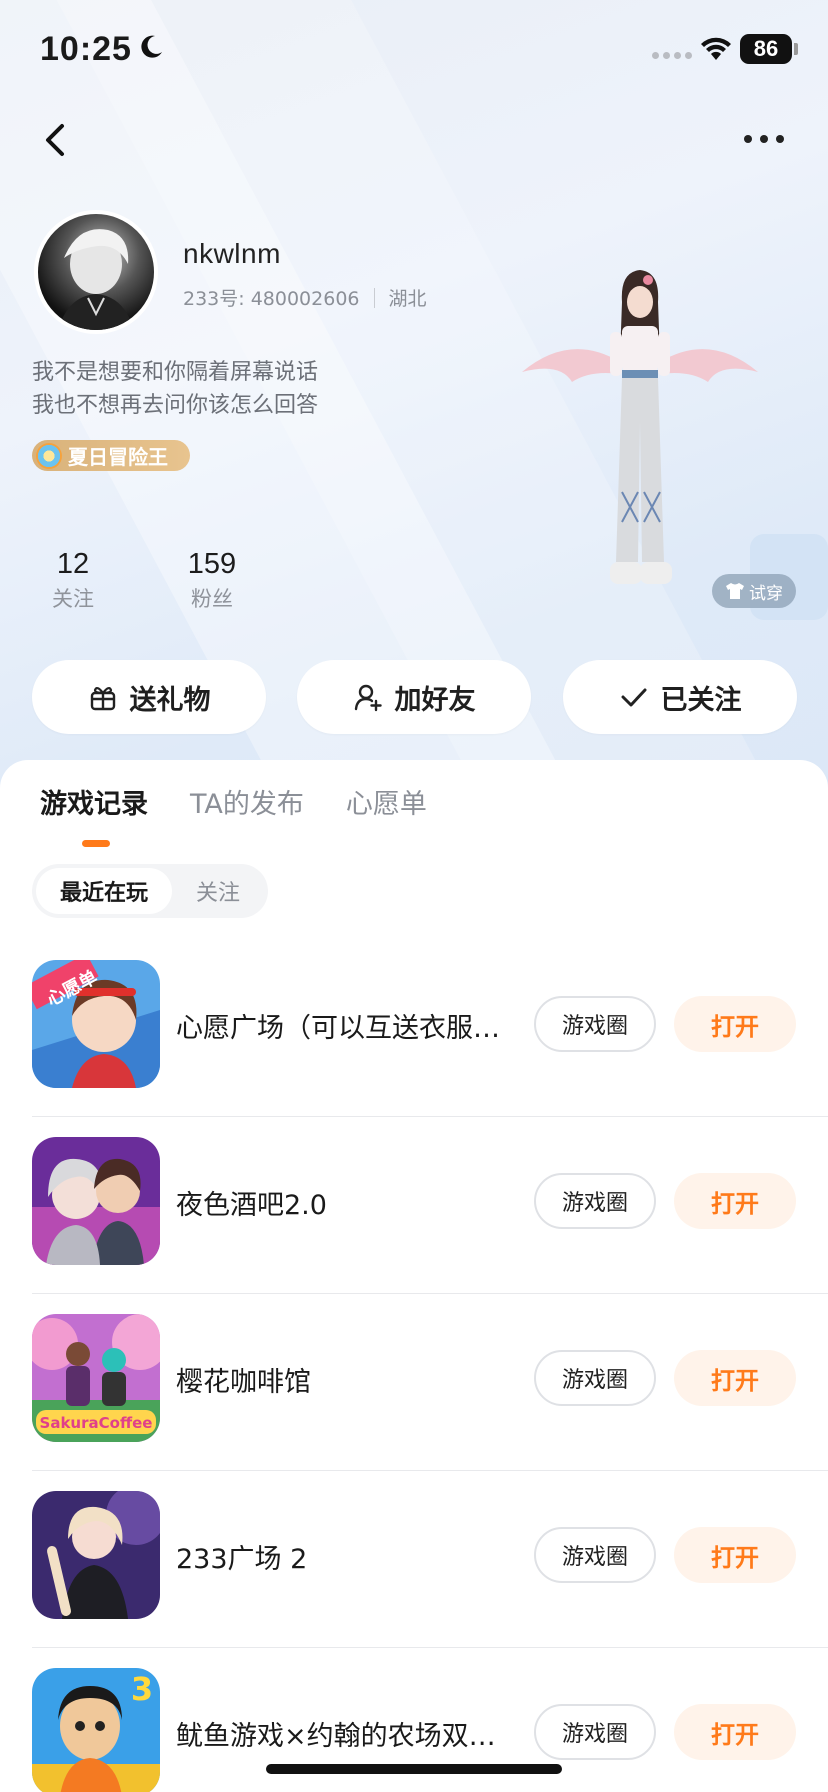  Describe the element at coordinates (374, 297) in the screenshot. I see `meta-divider` at that location.